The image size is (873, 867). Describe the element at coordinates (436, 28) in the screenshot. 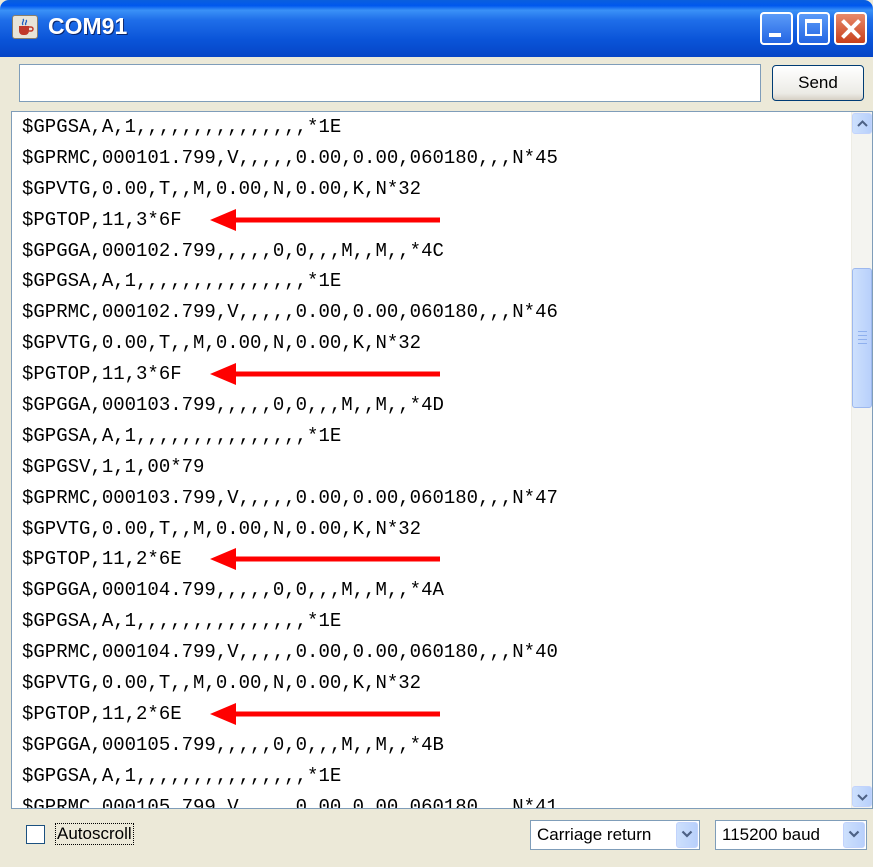

I see `title-bar: COM91` at that location.